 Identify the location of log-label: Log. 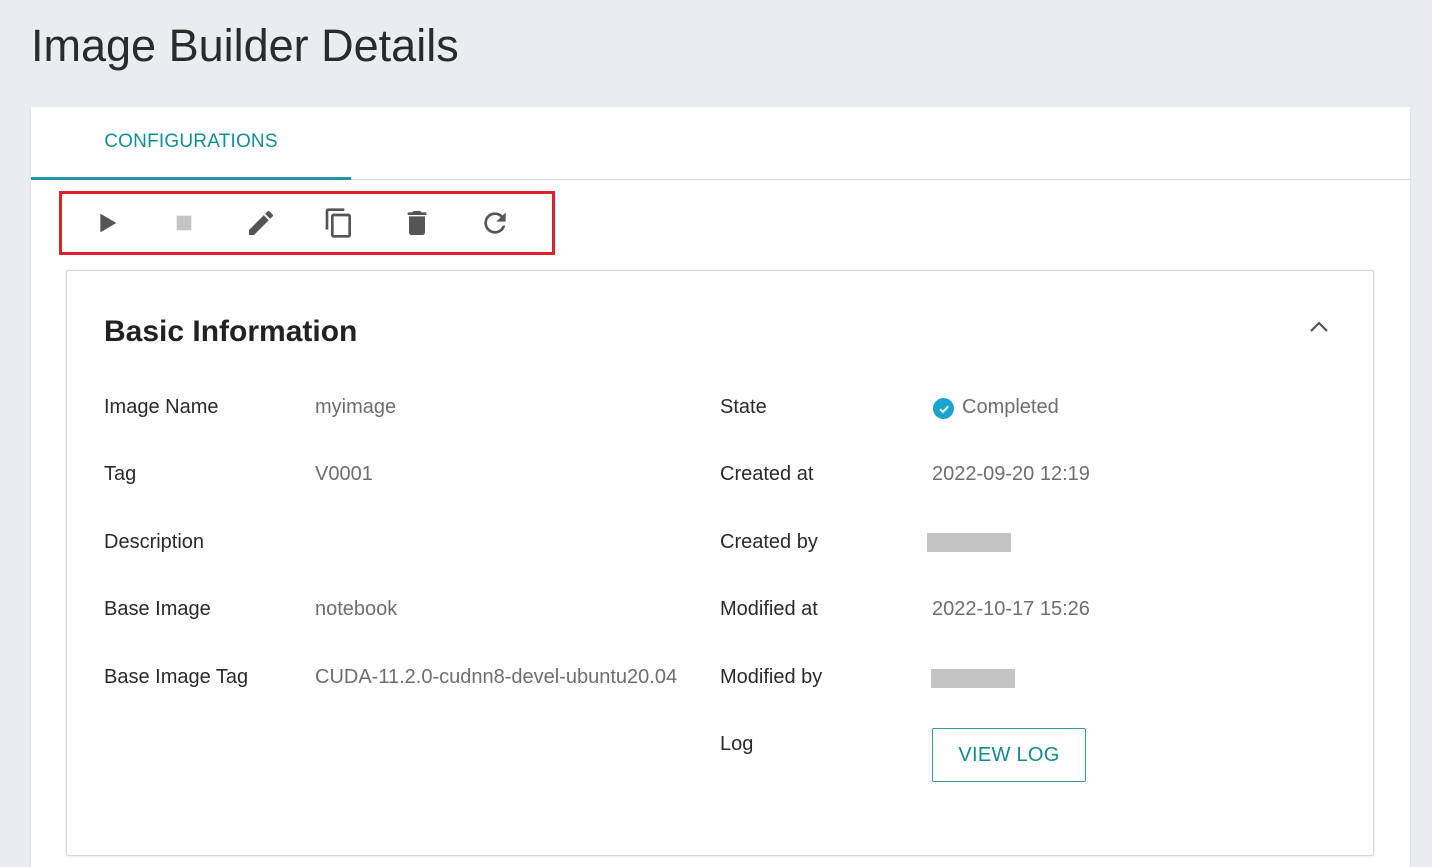
(737, 744).